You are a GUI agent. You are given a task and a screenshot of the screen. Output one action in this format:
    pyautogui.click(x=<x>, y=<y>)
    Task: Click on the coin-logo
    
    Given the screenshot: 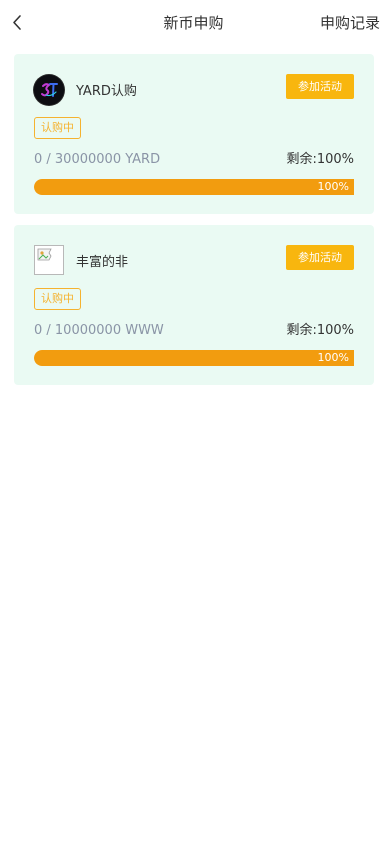 What is the action you would take?
    pyautogui.click(x=49, y=90)
    